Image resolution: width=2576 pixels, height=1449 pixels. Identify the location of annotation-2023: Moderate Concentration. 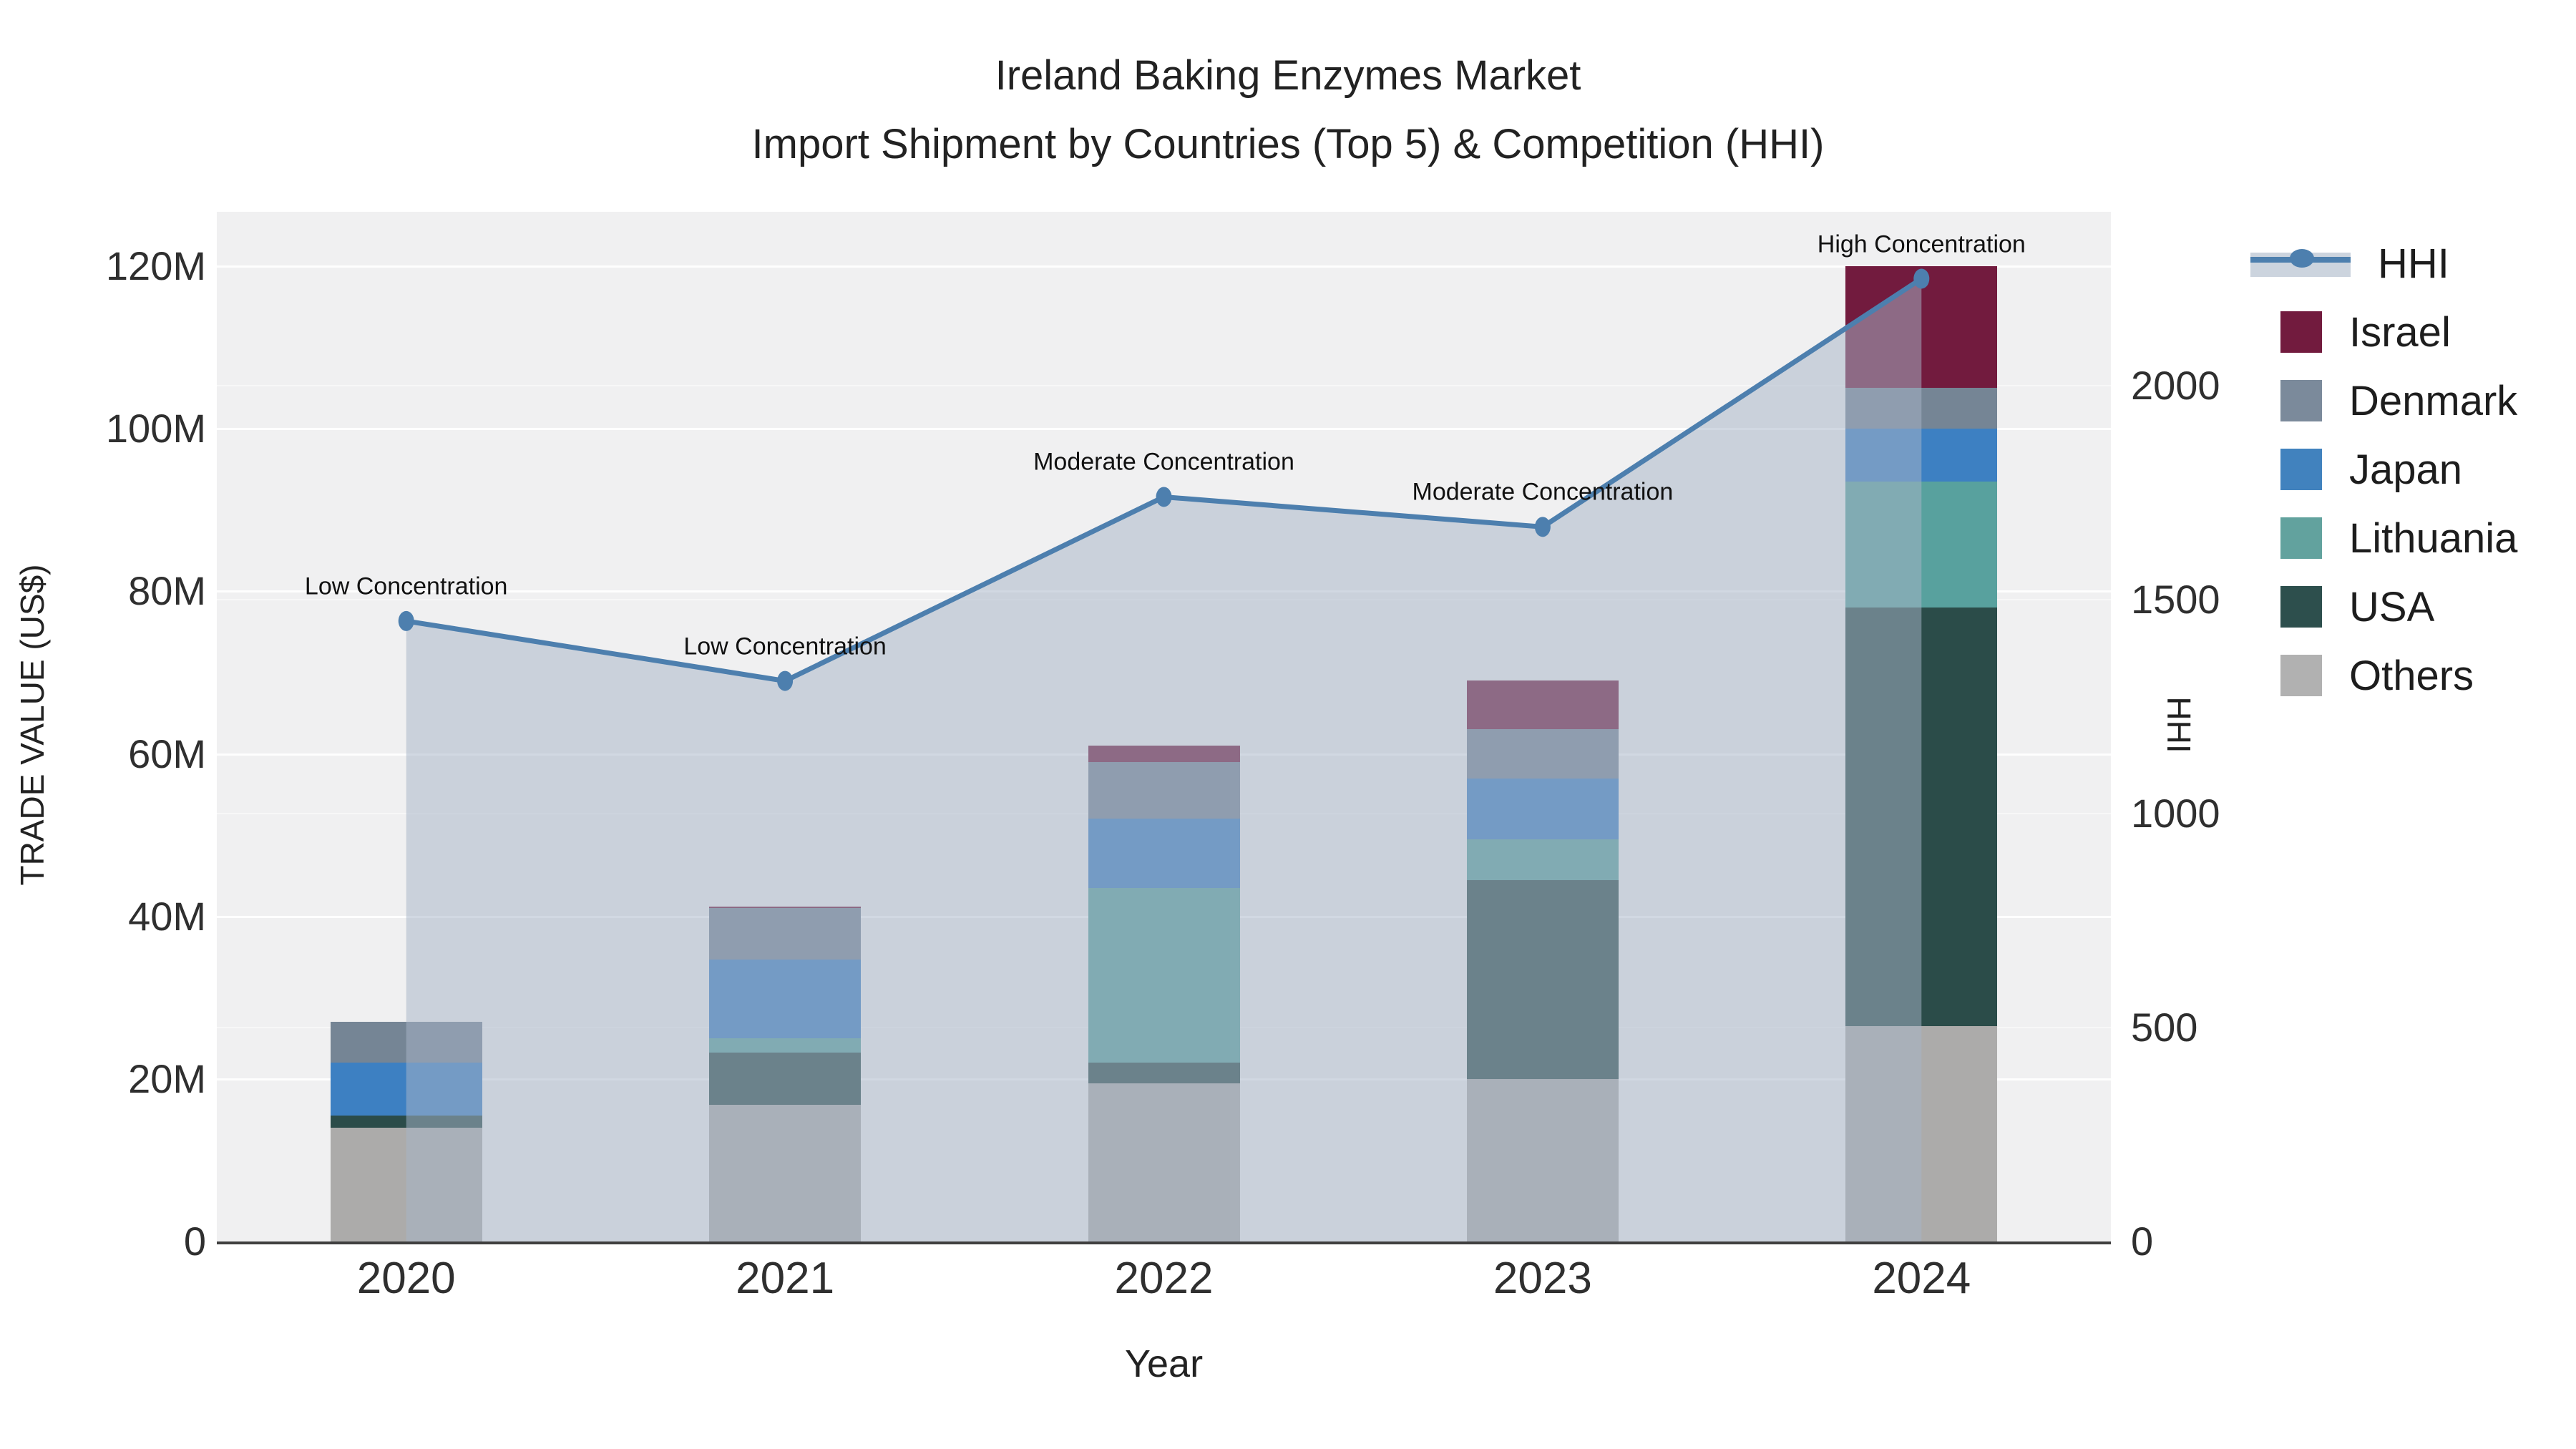
(1543, 492).